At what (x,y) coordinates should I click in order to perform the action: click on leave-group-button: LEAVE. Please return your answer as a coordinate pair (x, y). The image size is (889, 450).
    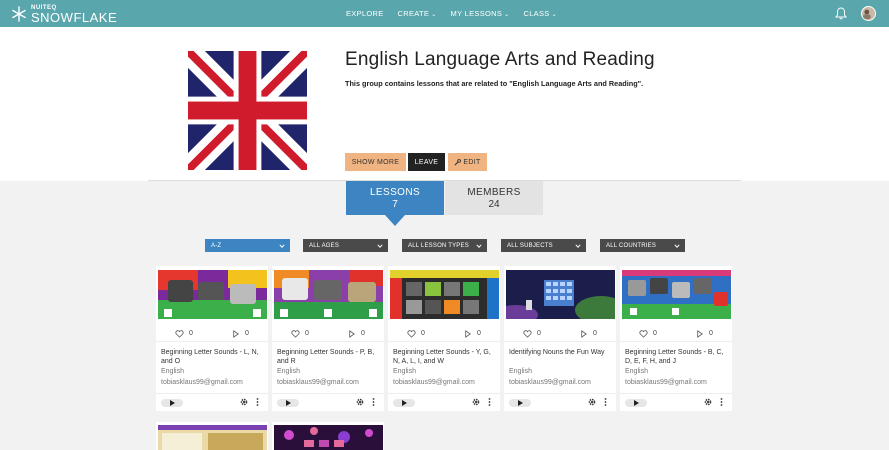
    Looking at the image, I should click on (426, 162).